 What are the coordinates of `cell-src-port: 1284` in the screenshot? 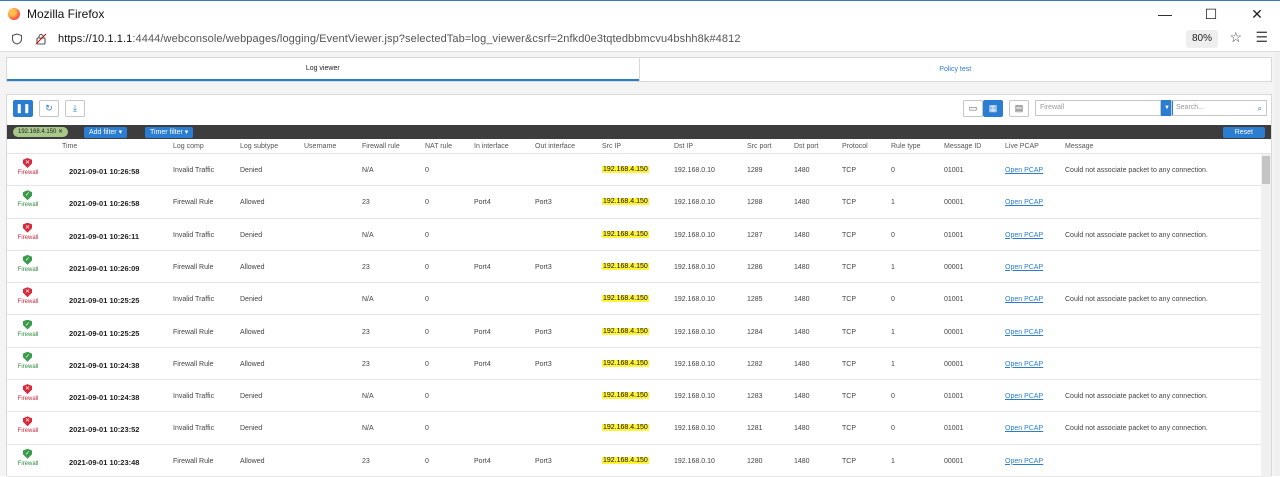 It's located at (755, 332).